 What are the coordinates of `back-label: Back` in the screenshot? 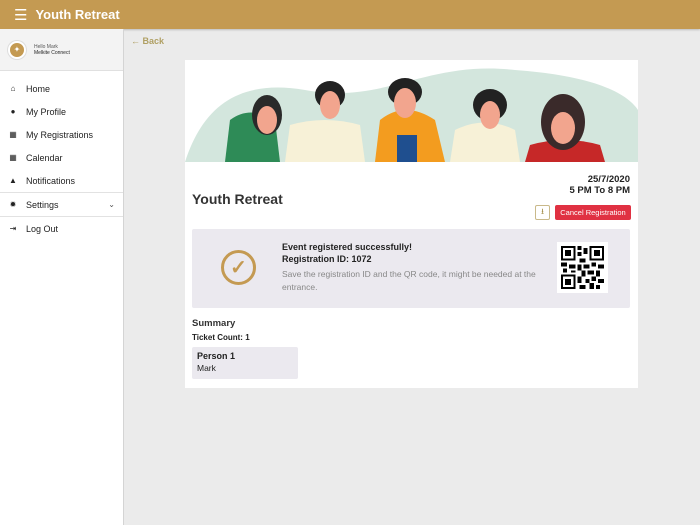 It's located at (153, 41).